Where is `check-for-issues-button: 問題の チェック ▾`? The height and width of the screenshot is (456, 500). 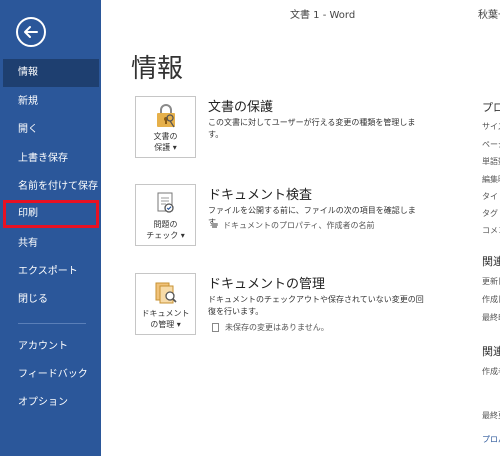 check-for-issues-button: 問題の チェック ▾ is located at coordinates (165, 215).